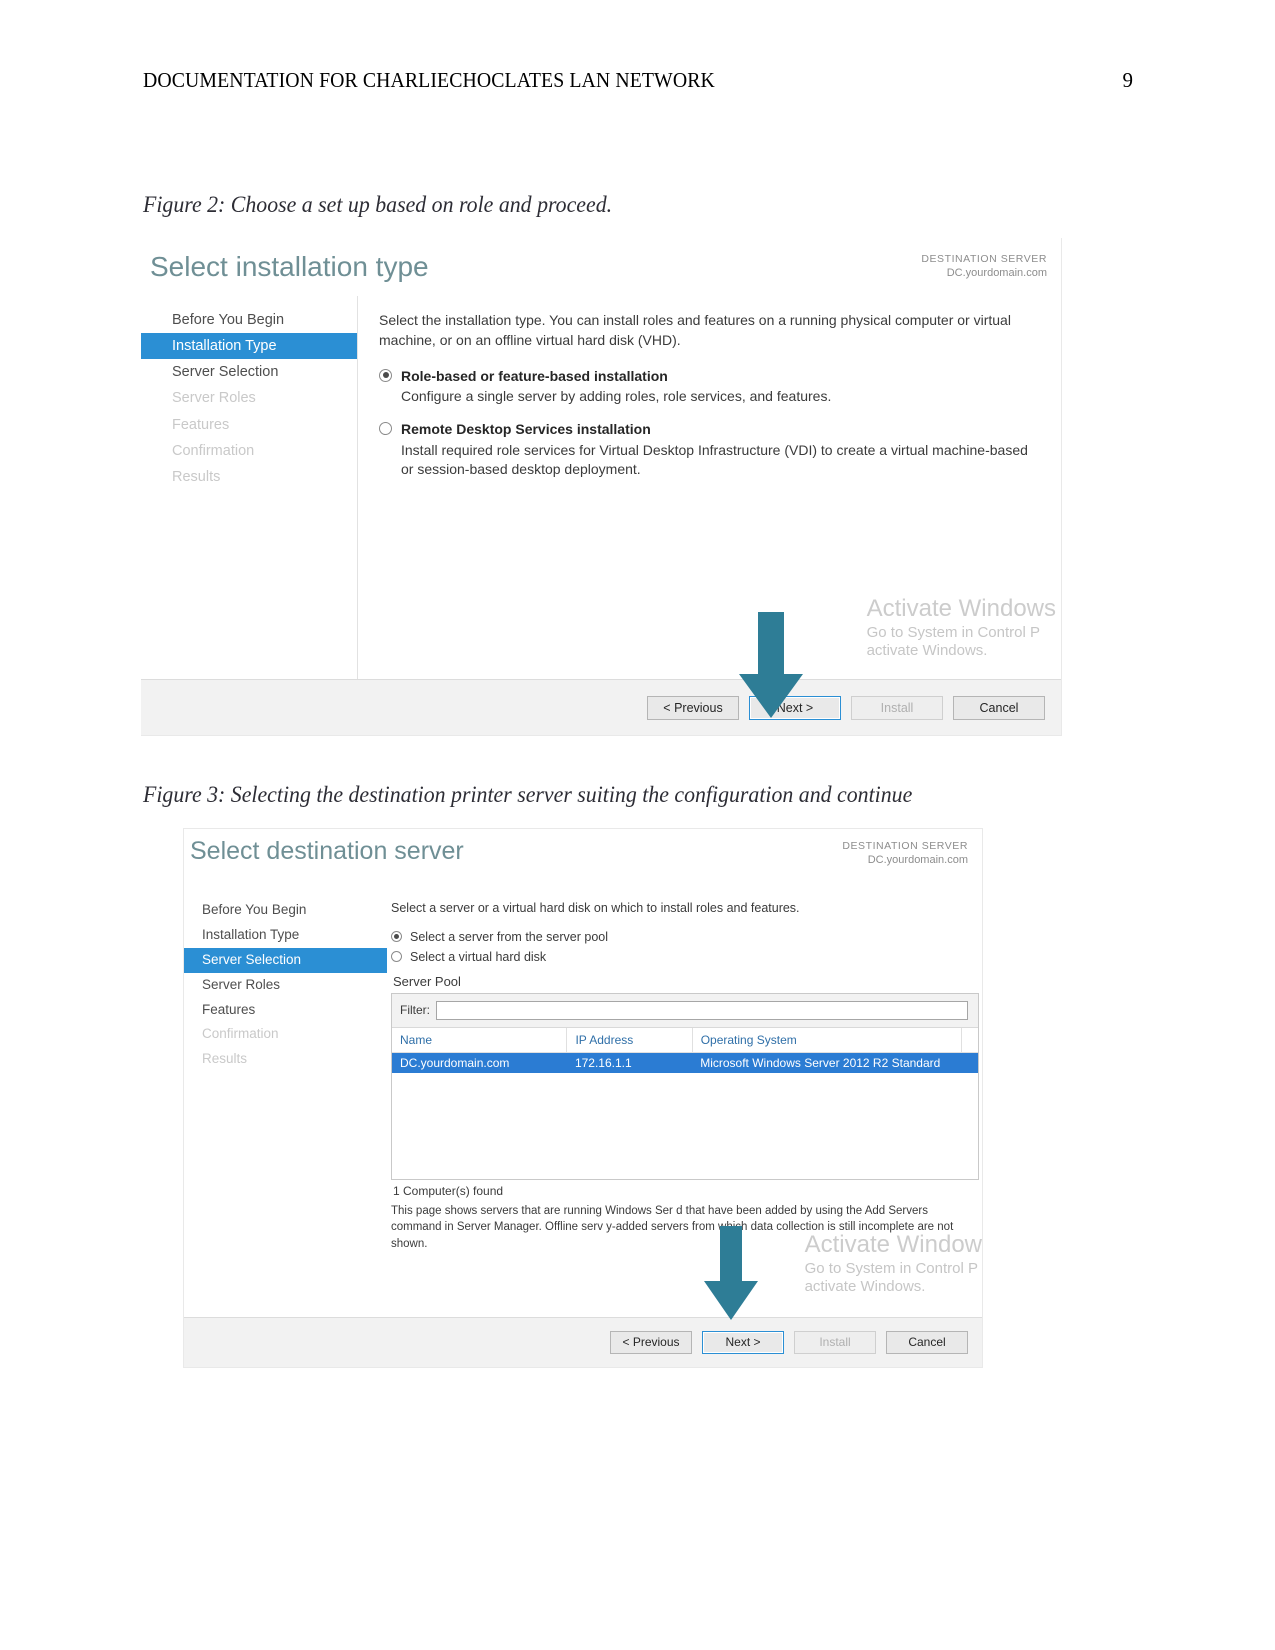  I want to click on cell-server-name: DC.yourdomain.com, so click(479, 1062).